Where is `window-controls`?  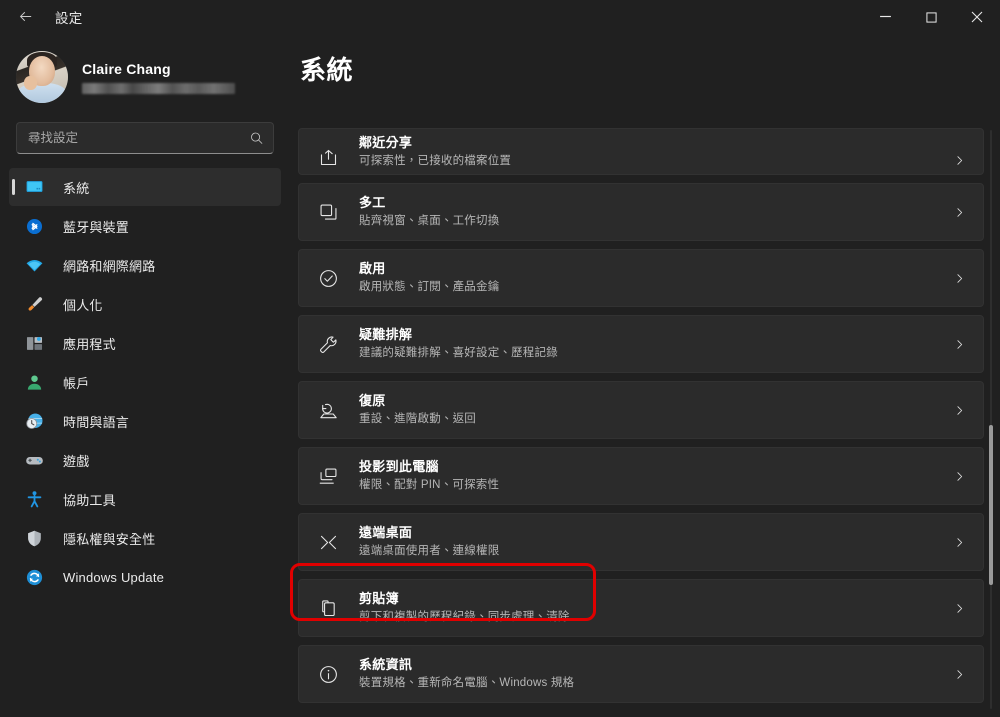
window-controls is located at coordinates (931, 19).